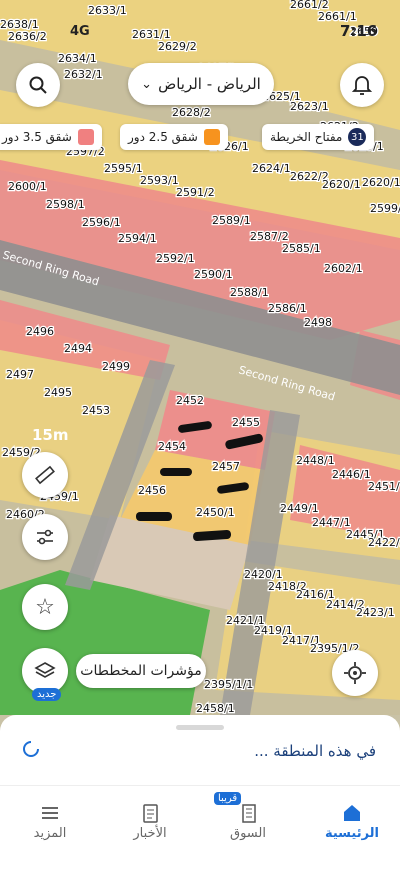 The image size is (400, 870). What do you see at coordinates (209, 84) in the screenshot?
I see `city-label: الرياض - الرياض` at bounding box center [209, 84].